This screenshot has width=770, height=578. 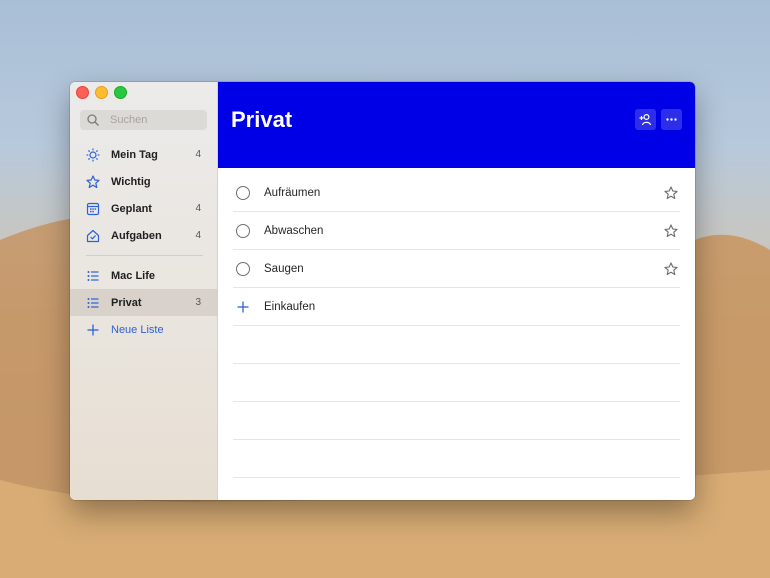 I want to click on sidebar-item-geplant: Geplant 4, so click(x=143, y=208).